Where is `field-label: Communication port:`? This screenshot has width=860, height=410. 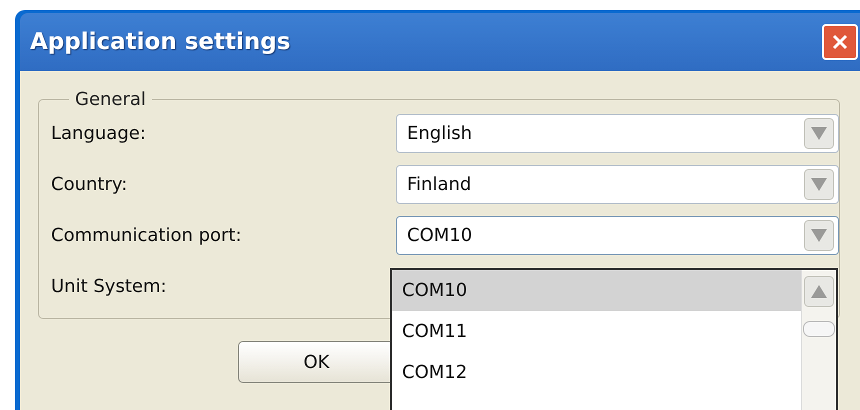
field-label: Communication port: is located at coordinates (147, 235).